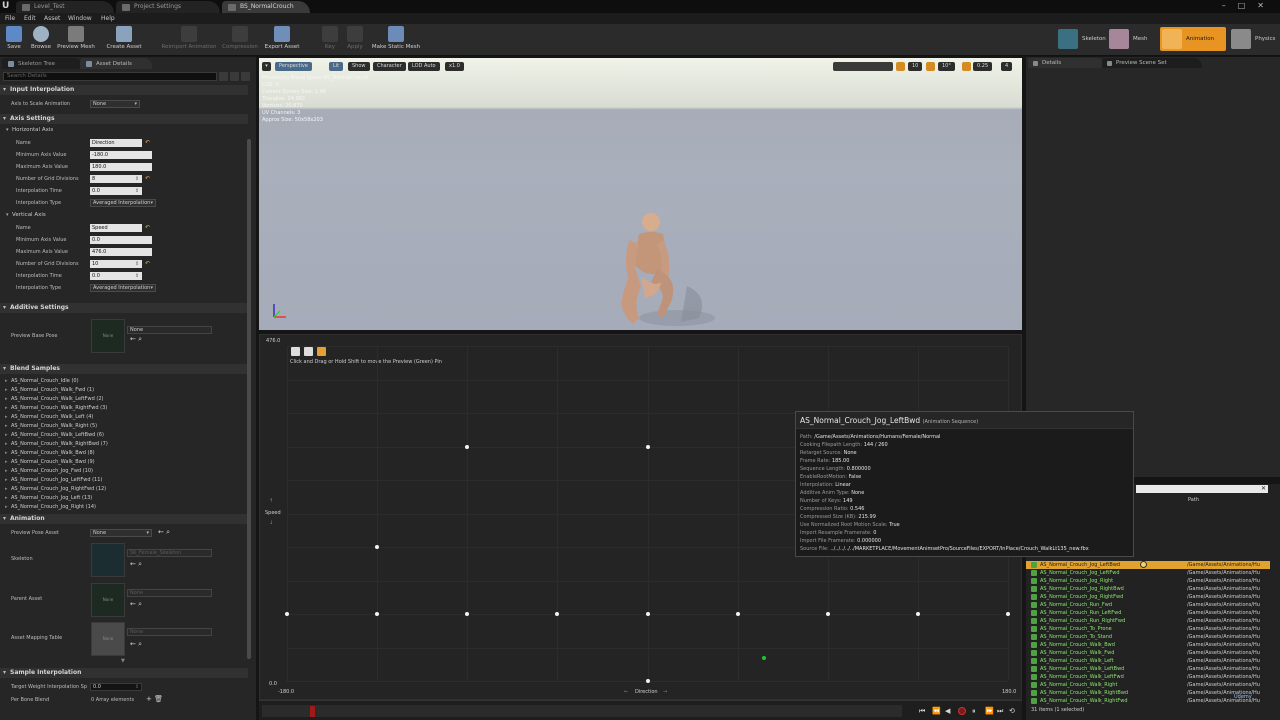 Image resolution: width=1280 pixels, height=720 pixels. I want to click on mode-animation: Animation, so click(1193, 39).